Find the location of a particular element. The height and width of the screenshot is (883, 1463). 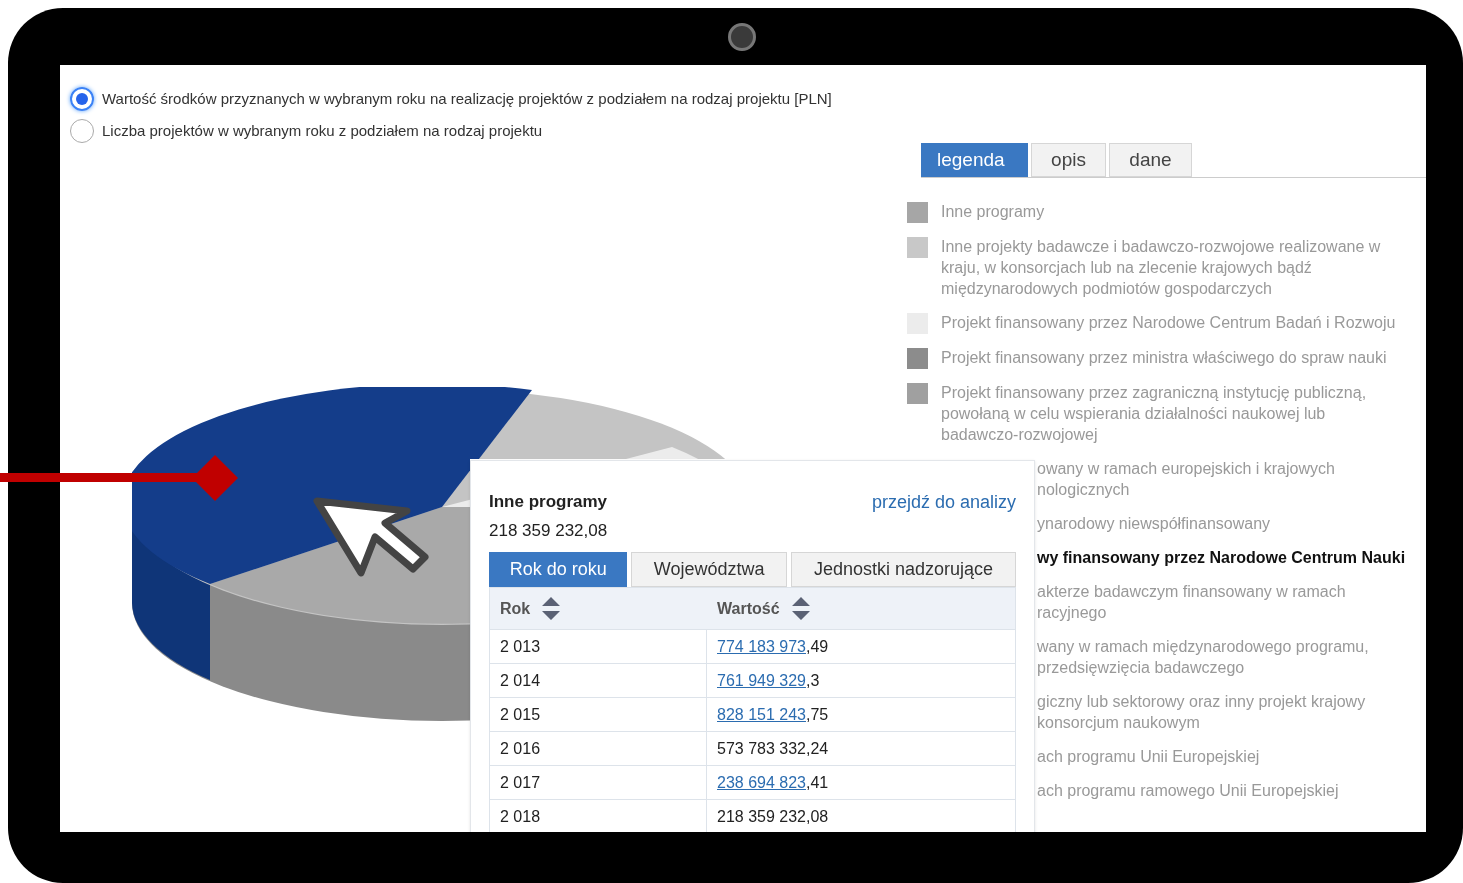

tab: Rok do roku is located at coordinates (558, 569).